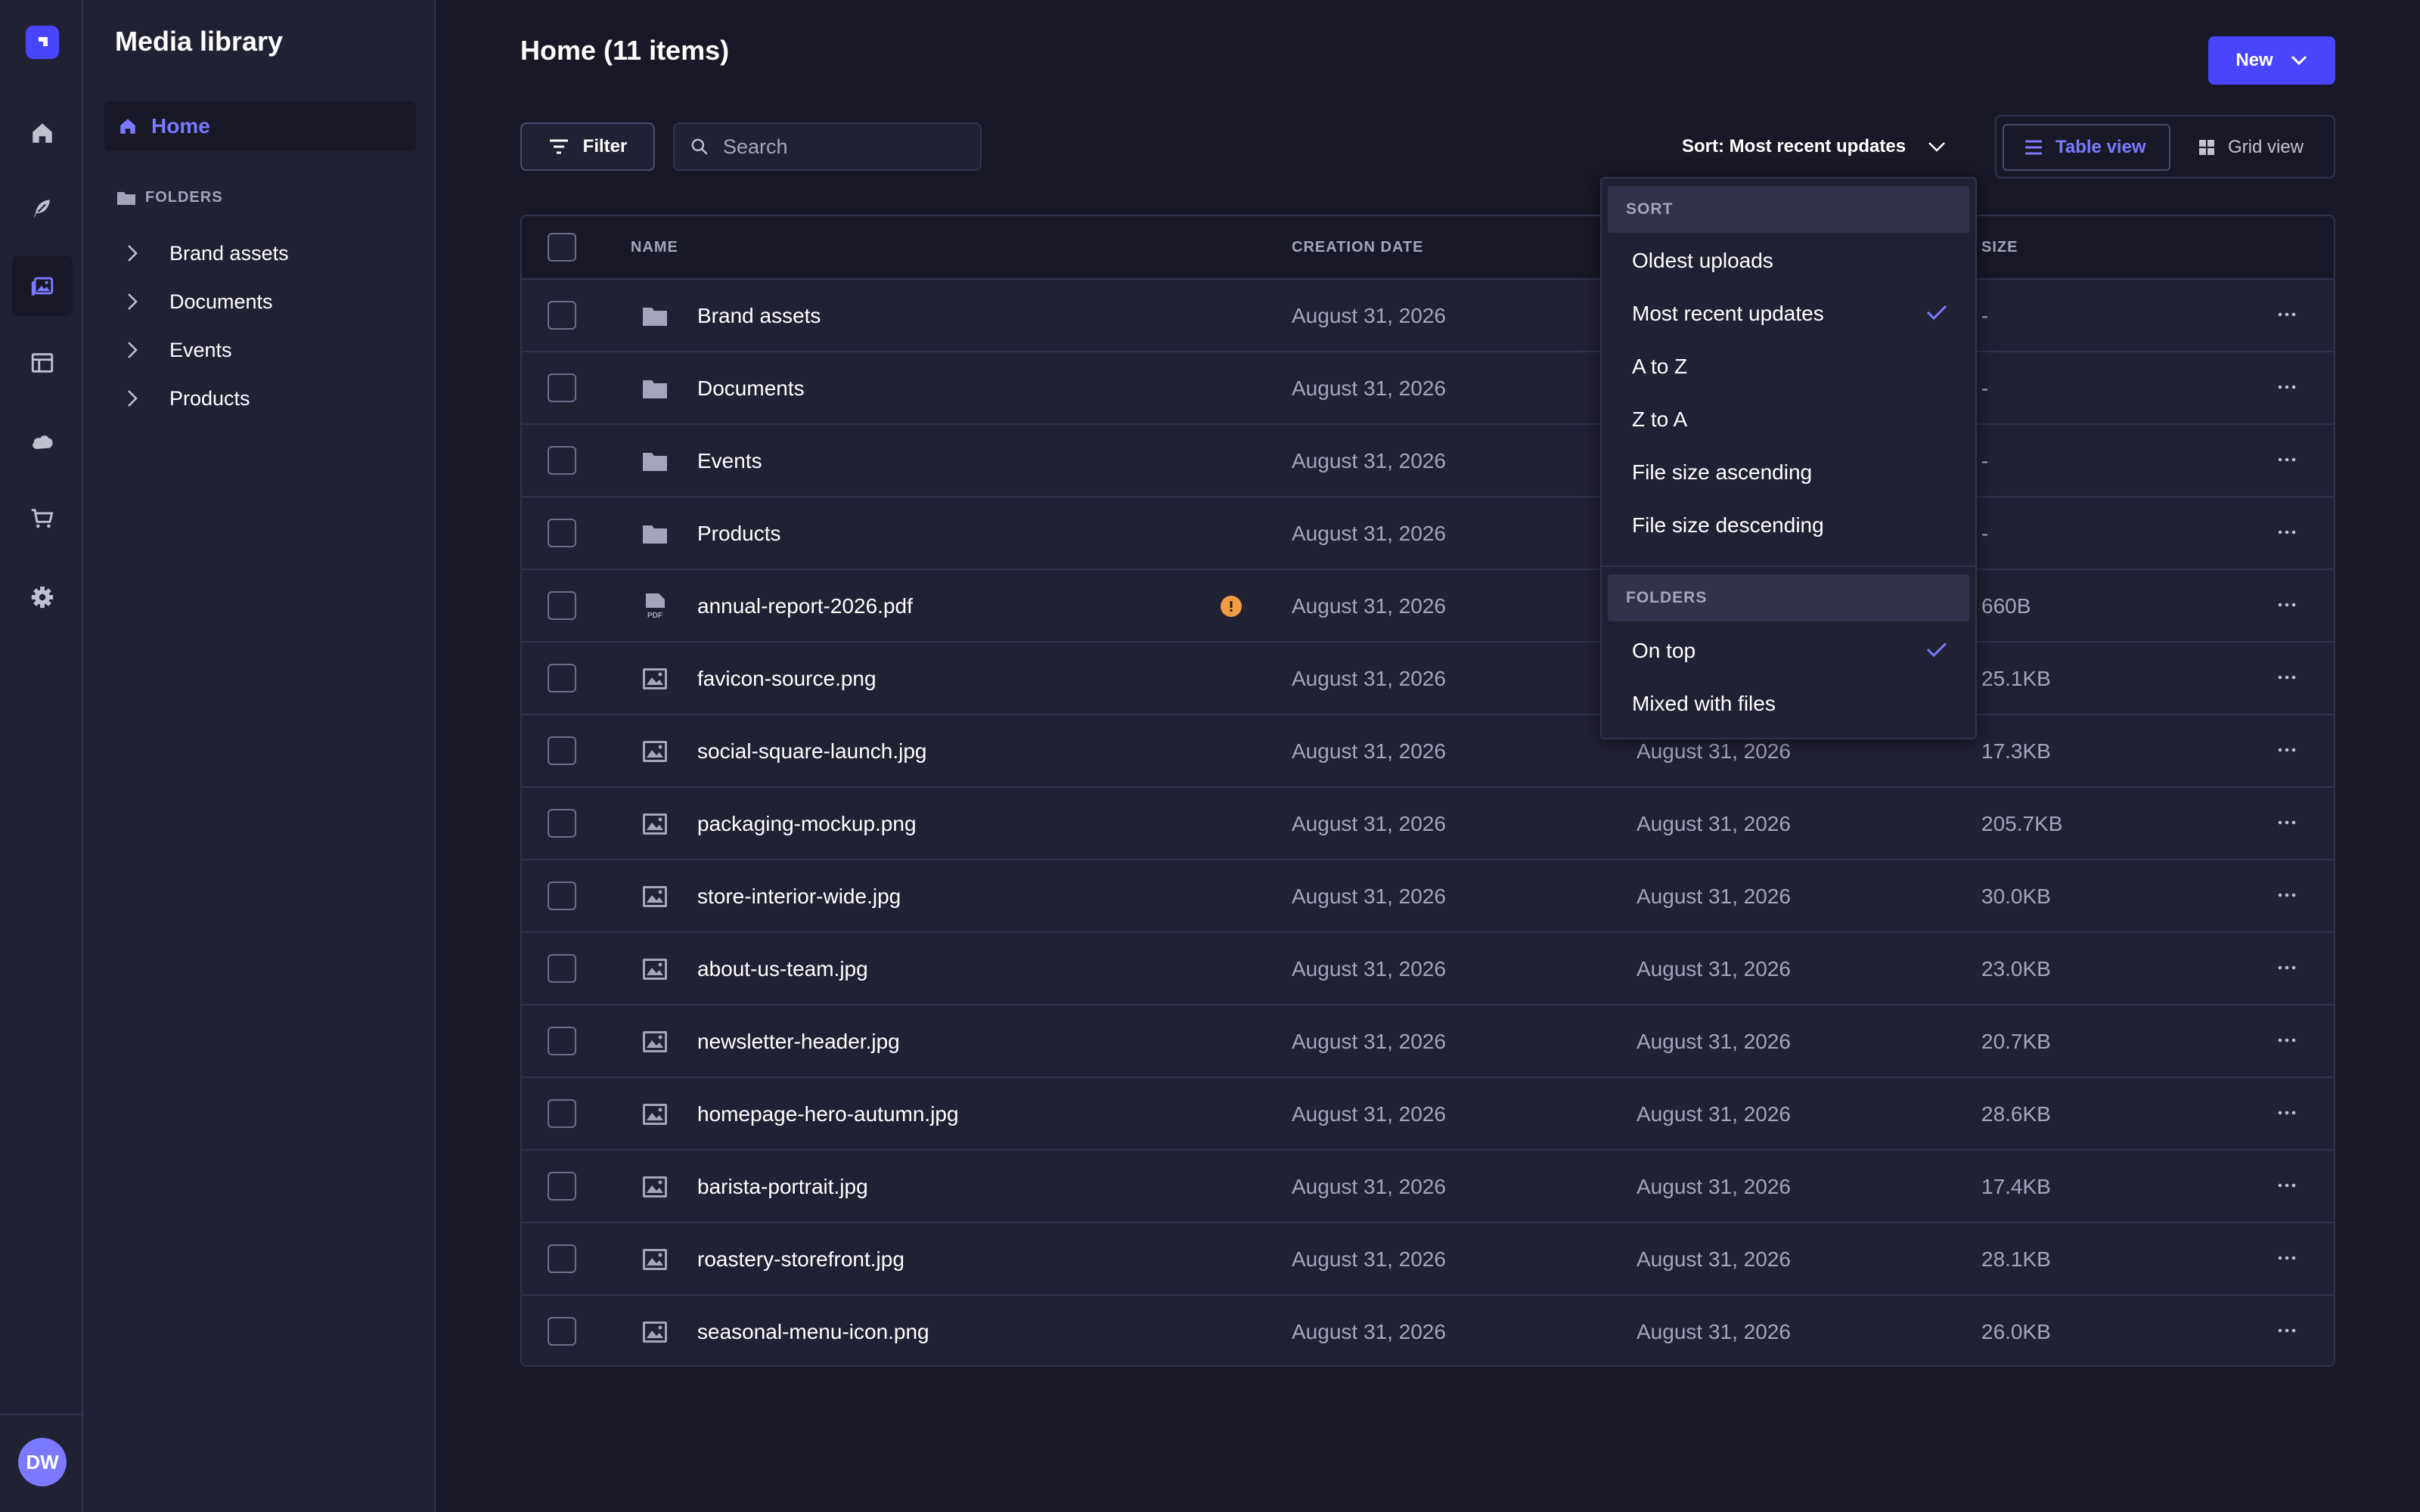  I want to click on column-header-creation-date: CREATION DATE, so click(1357, 248).